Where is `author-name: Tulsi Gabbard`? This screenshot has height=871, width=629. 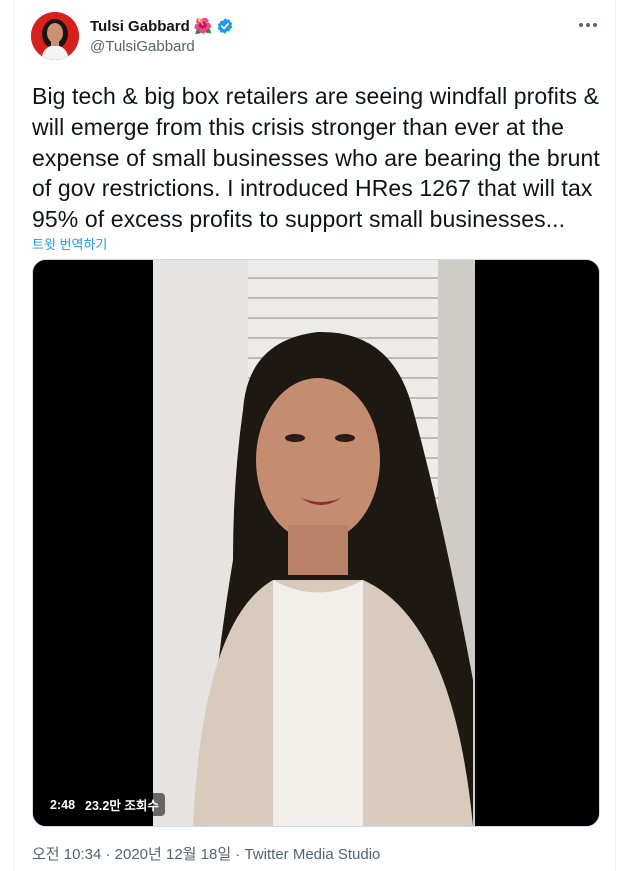 author-name: Tulsi Gabbard is located at coordinates (140, 26).